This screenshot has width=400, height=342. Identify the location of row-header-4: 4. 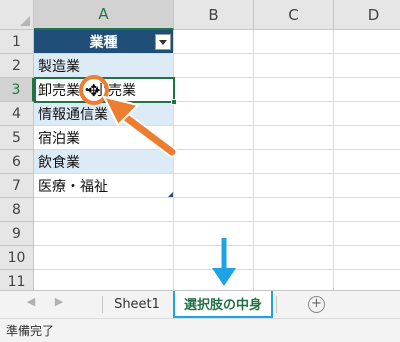
(17, 114).